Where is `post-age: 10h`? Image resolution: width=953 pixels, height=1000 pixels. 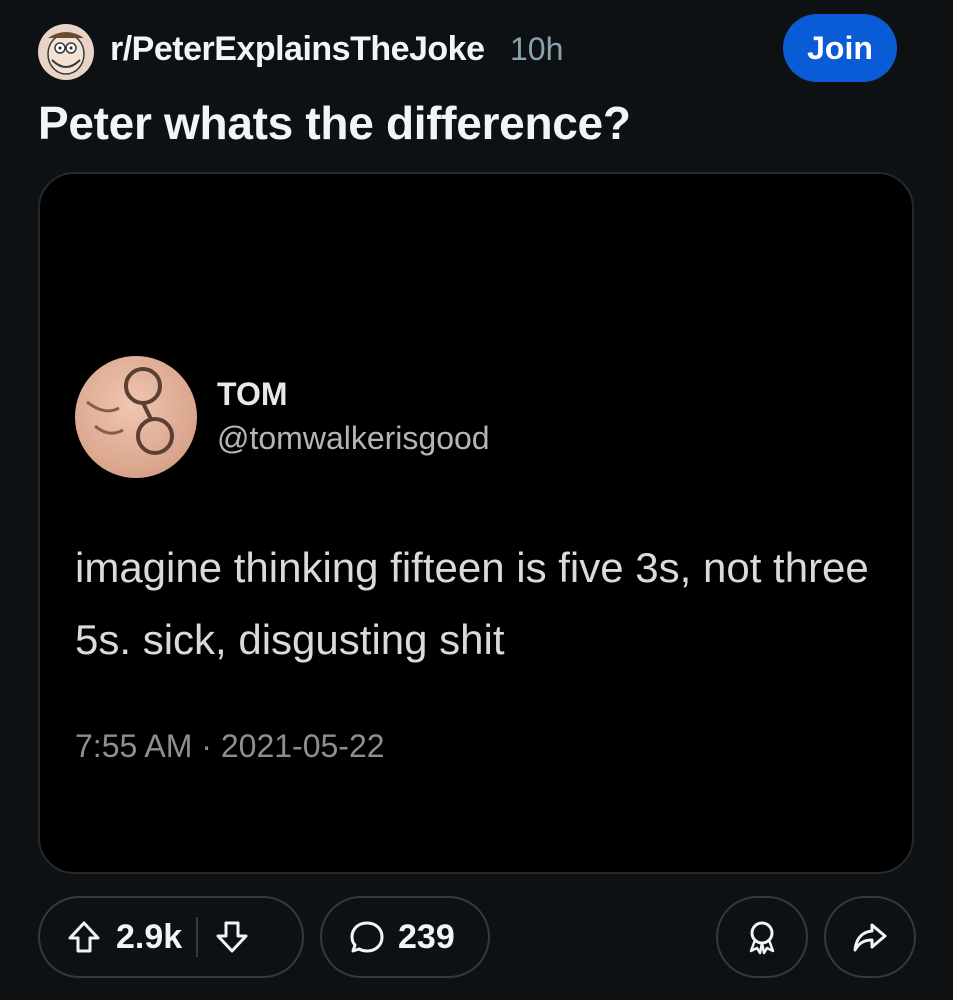
post-age: 10h is located at coordinates (537, 49).